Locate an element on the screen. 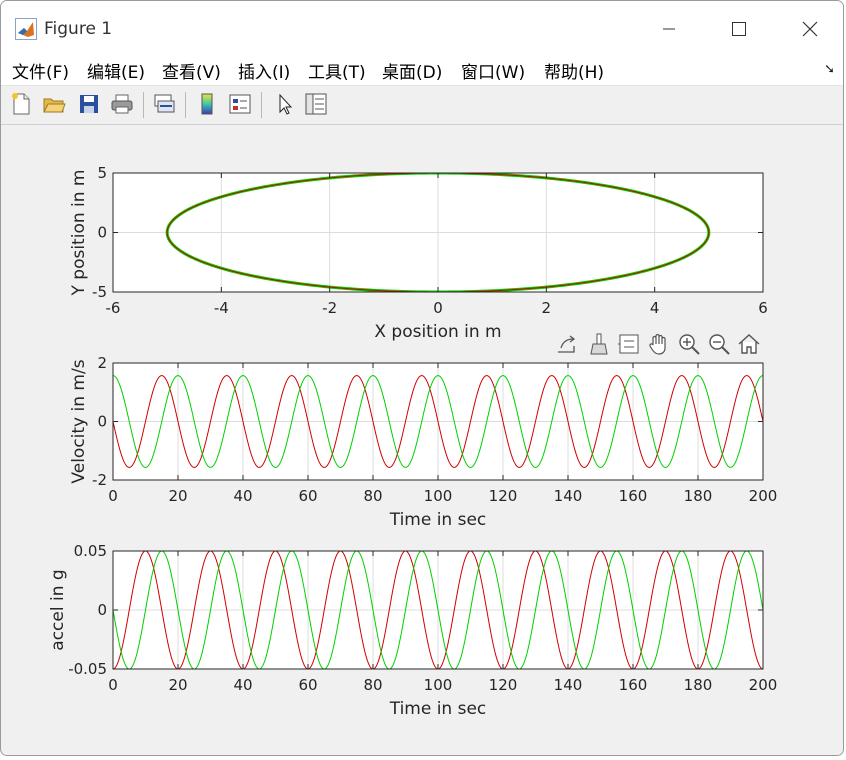 Image resolution: width=846 pixels, height=760 pixels. insert-legend-icon is located at coordinates (240, 104).